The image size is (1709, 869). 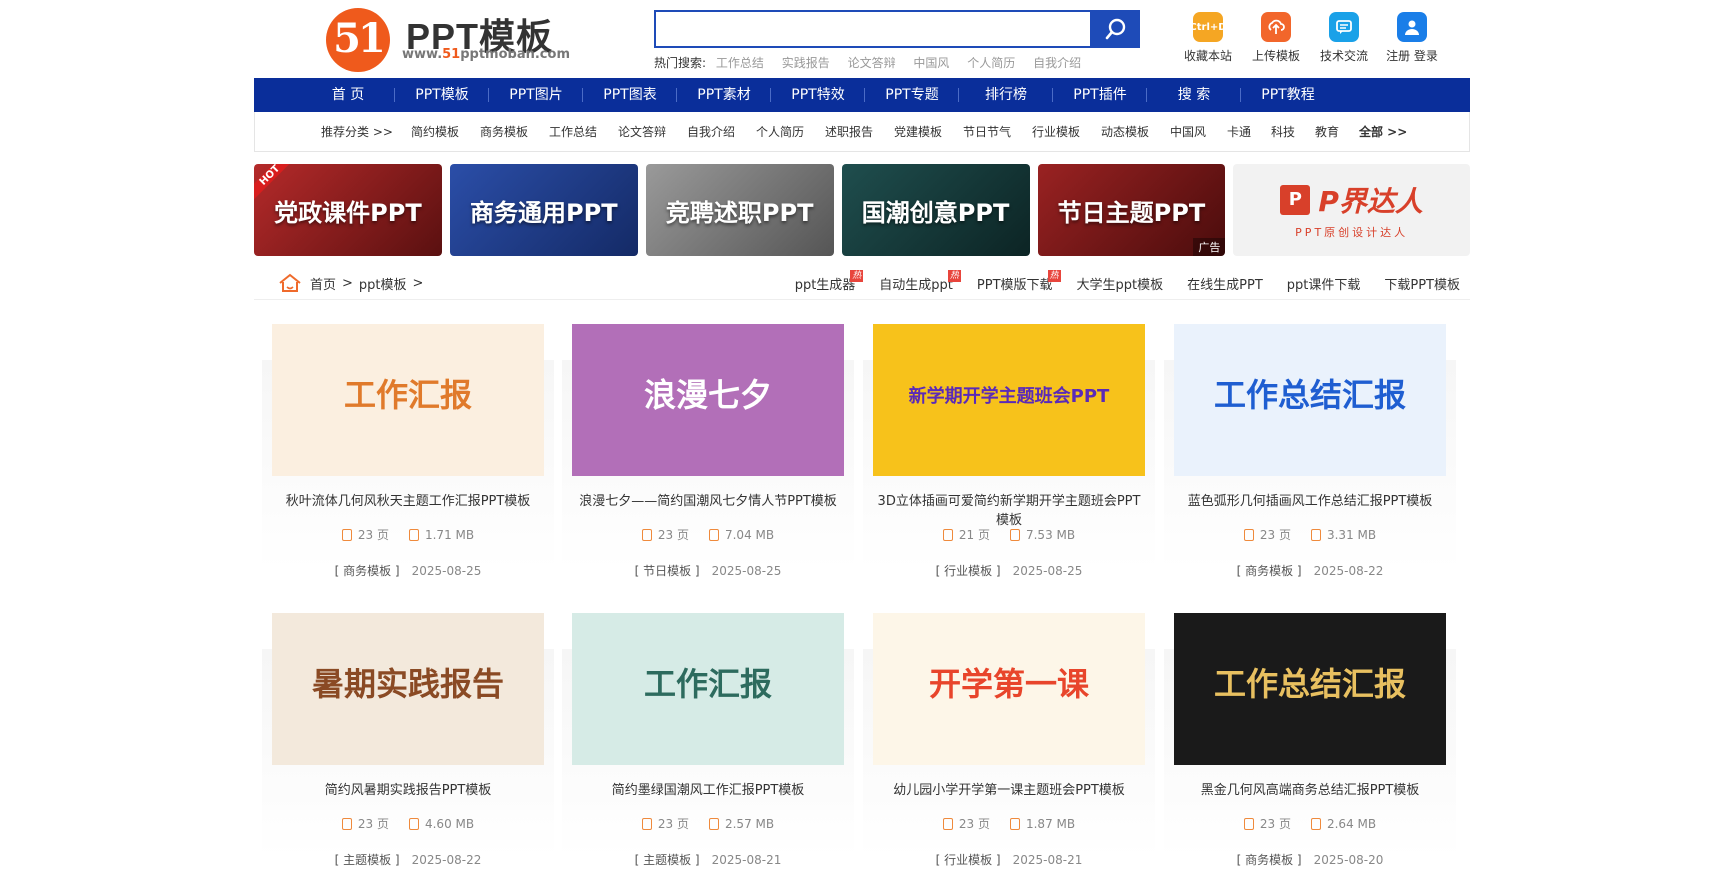 I want to click on nav-search: 搜 索, so click(x=1194, y=95).